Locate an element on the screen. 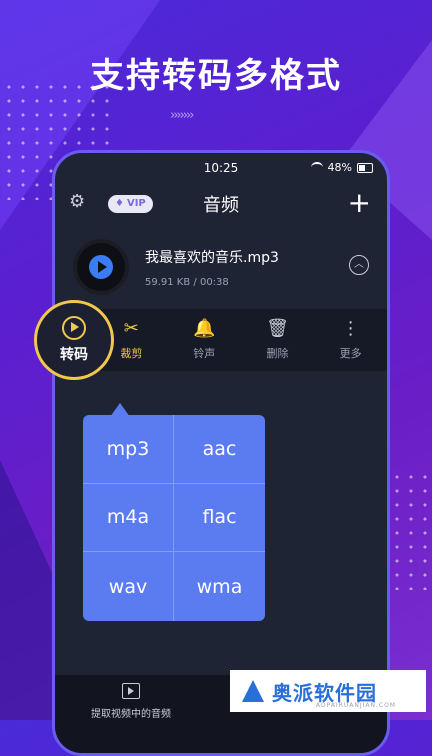  page-title: 音频 is located at coordinates (221, 205).